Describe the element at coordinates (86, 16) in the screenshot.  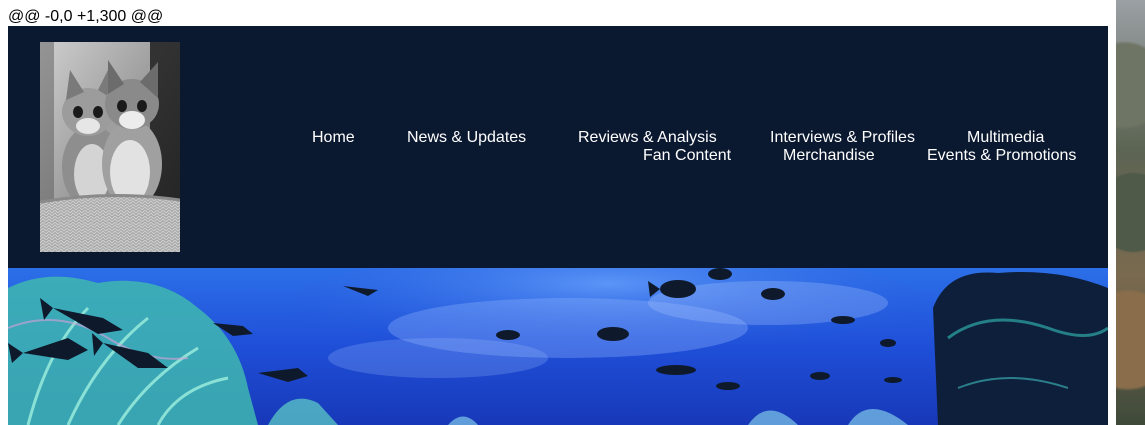
I see `diff-header-text: @@ -0,0 +1,300 @@` at that location.